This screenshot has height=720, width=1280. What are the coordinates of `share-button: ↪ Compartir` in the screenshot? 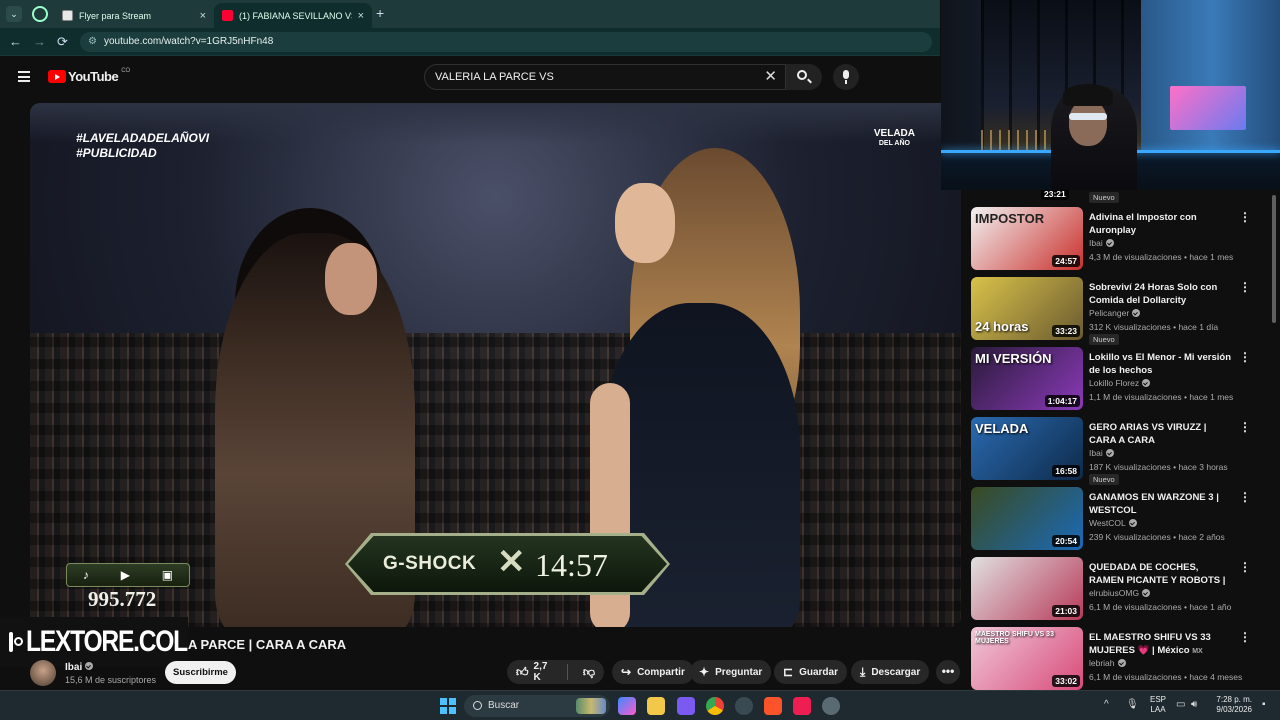 It's located at (653, 672).